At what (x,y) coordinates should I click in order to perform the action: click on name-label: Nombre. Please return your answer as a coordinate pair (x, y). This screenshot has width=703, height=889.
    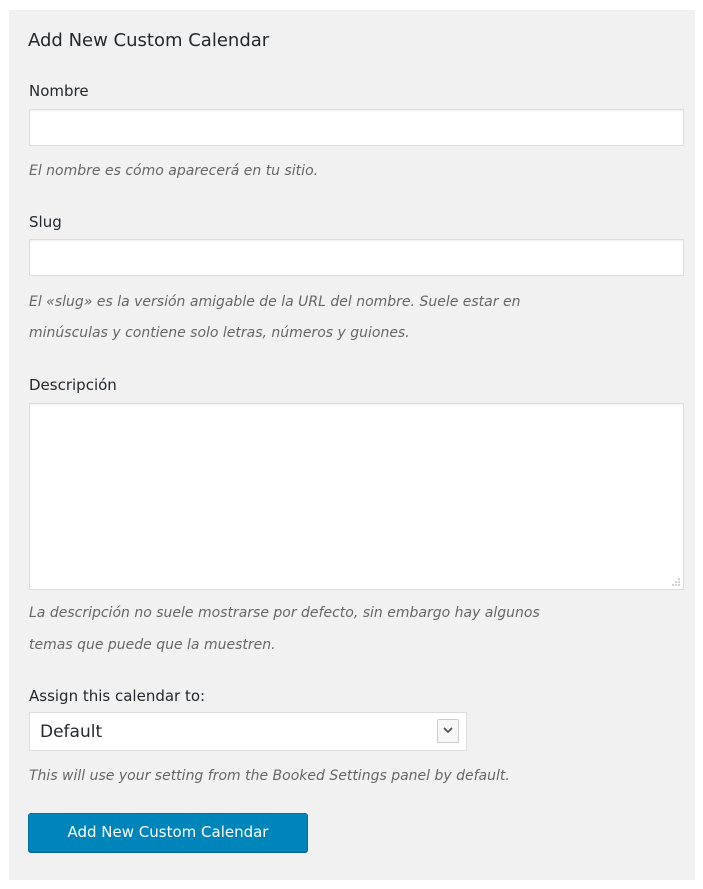
    Looking at the image, I should click on (59, 91).